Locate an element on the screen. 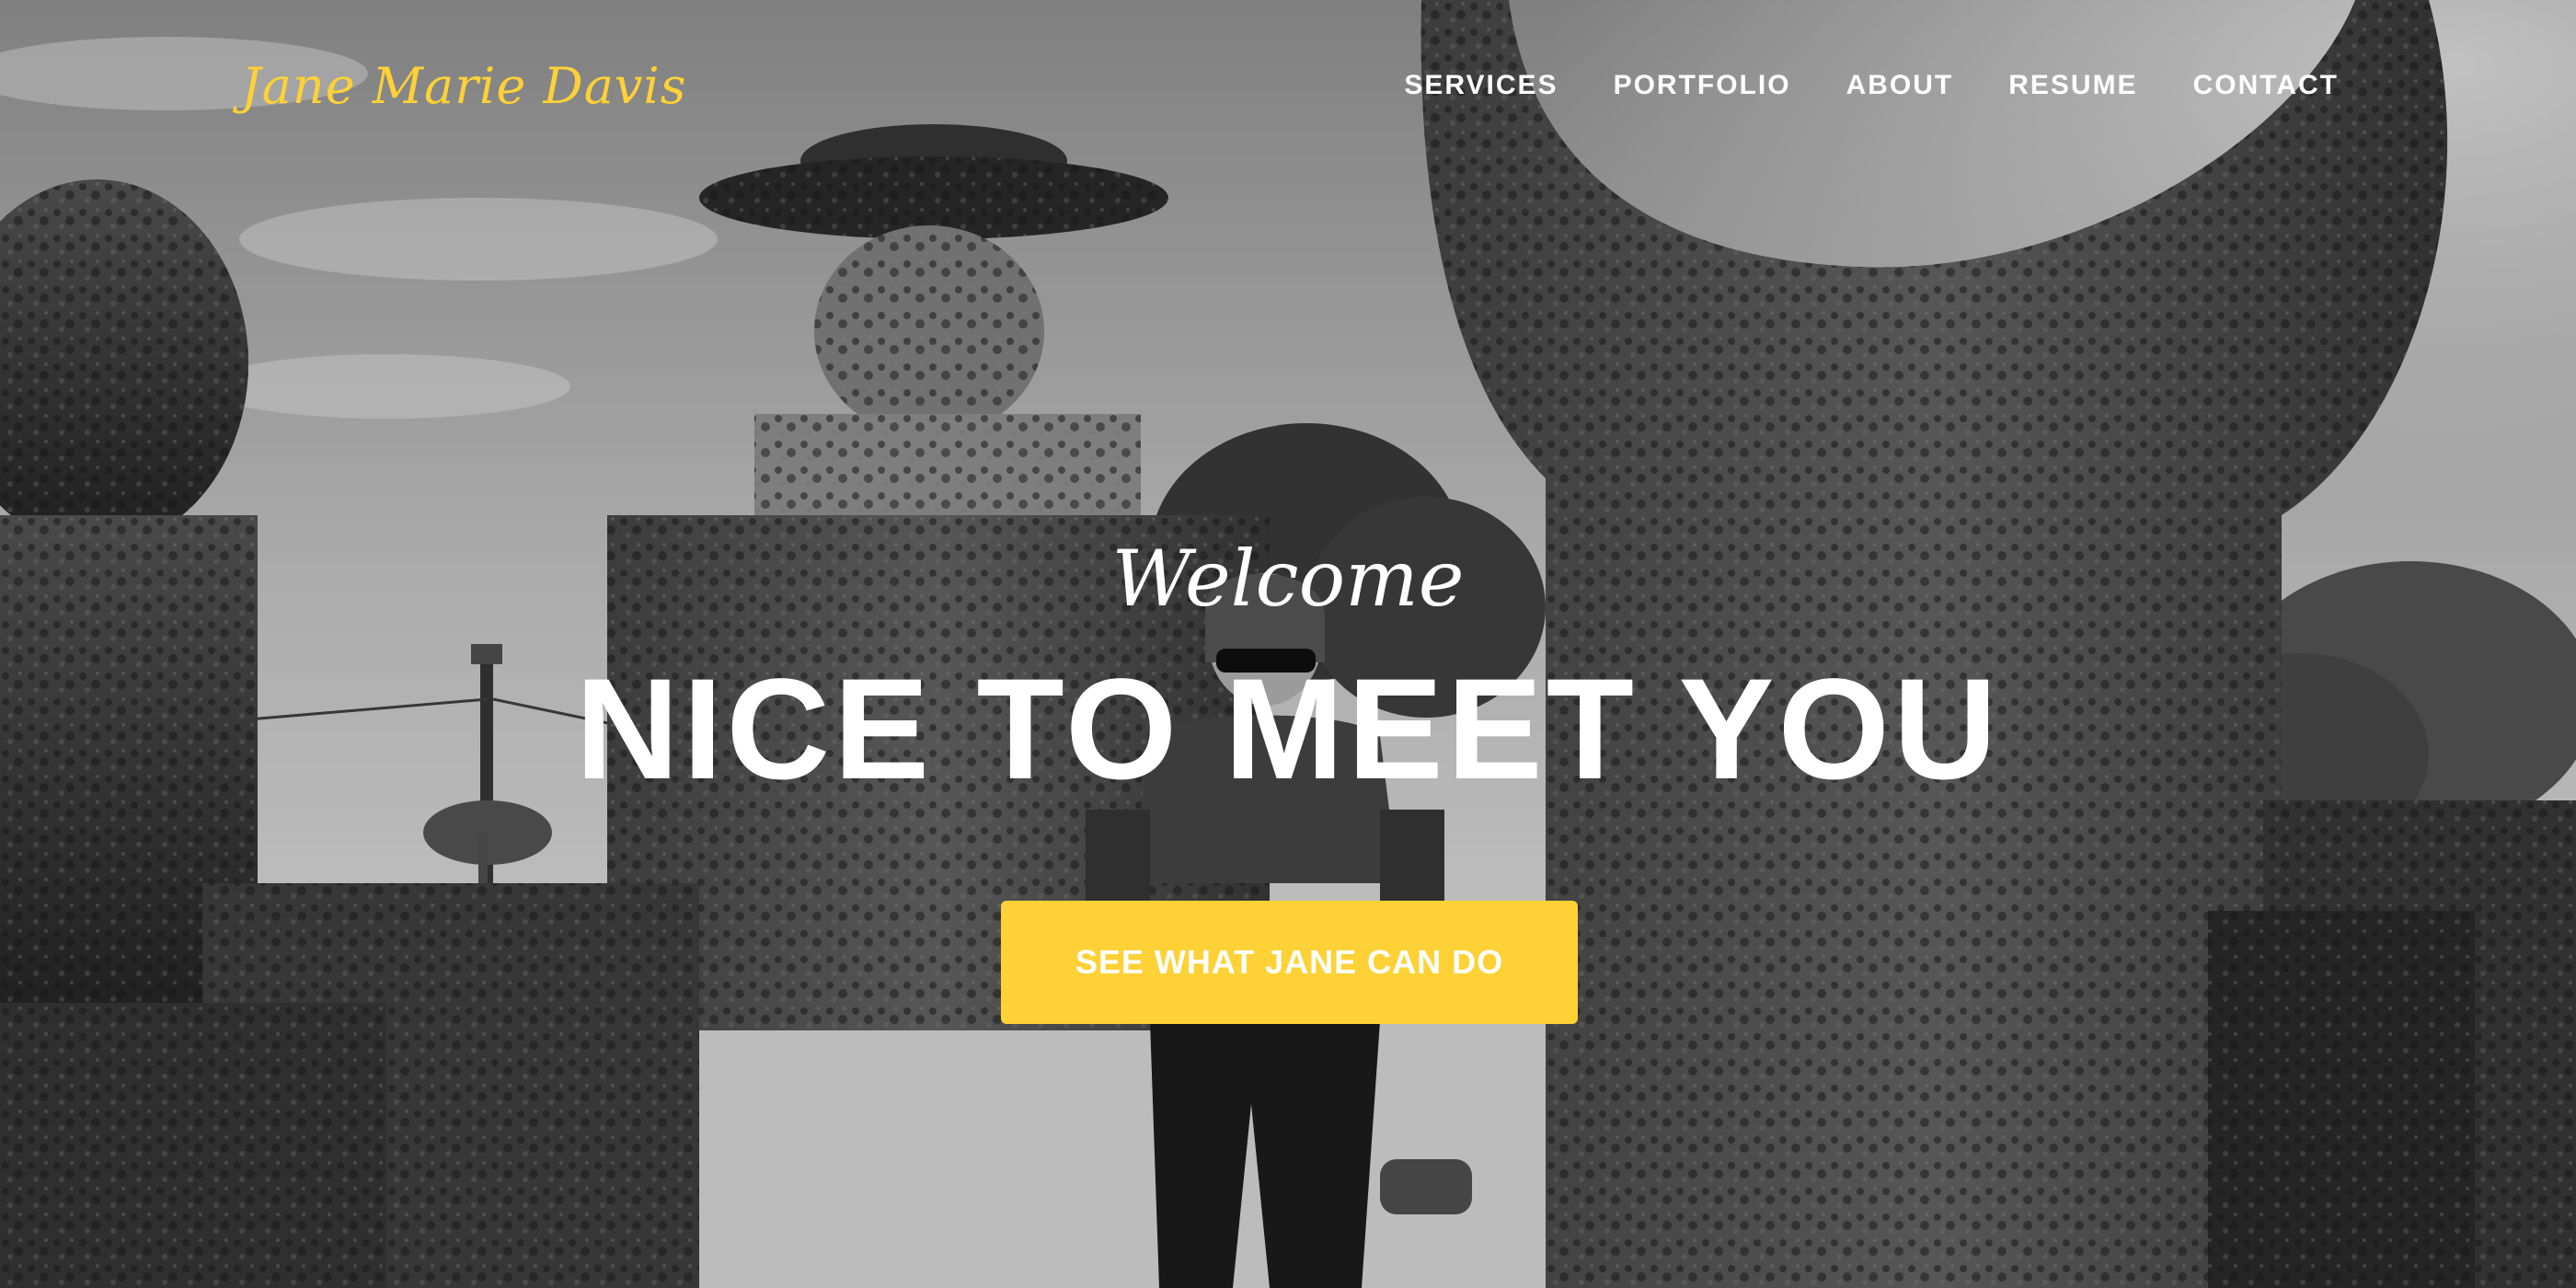  nav-link-portfolio: PORTFOLIO is located at coordinates (1702, 85).